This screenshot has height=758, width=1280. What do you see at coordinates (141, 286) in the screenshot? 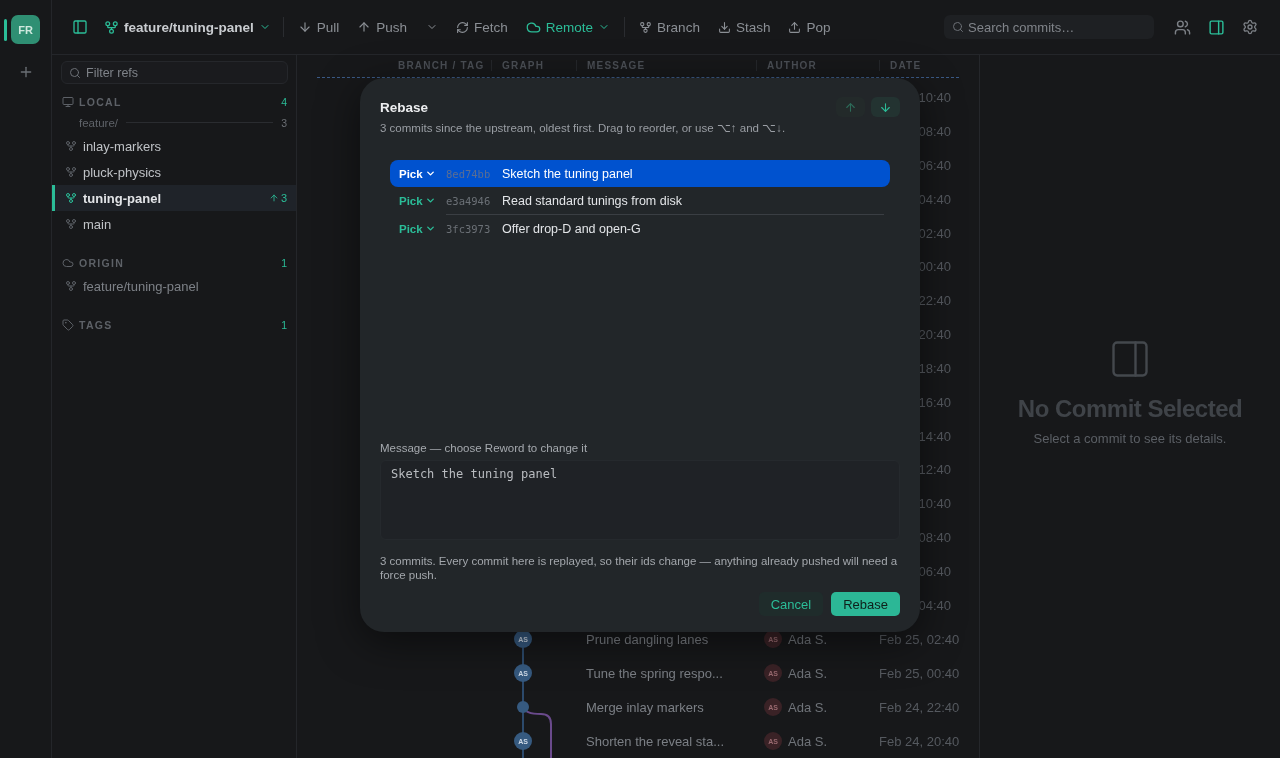
I see `branch-name: feature/tuning-panel` at bounding box center [141, 286].